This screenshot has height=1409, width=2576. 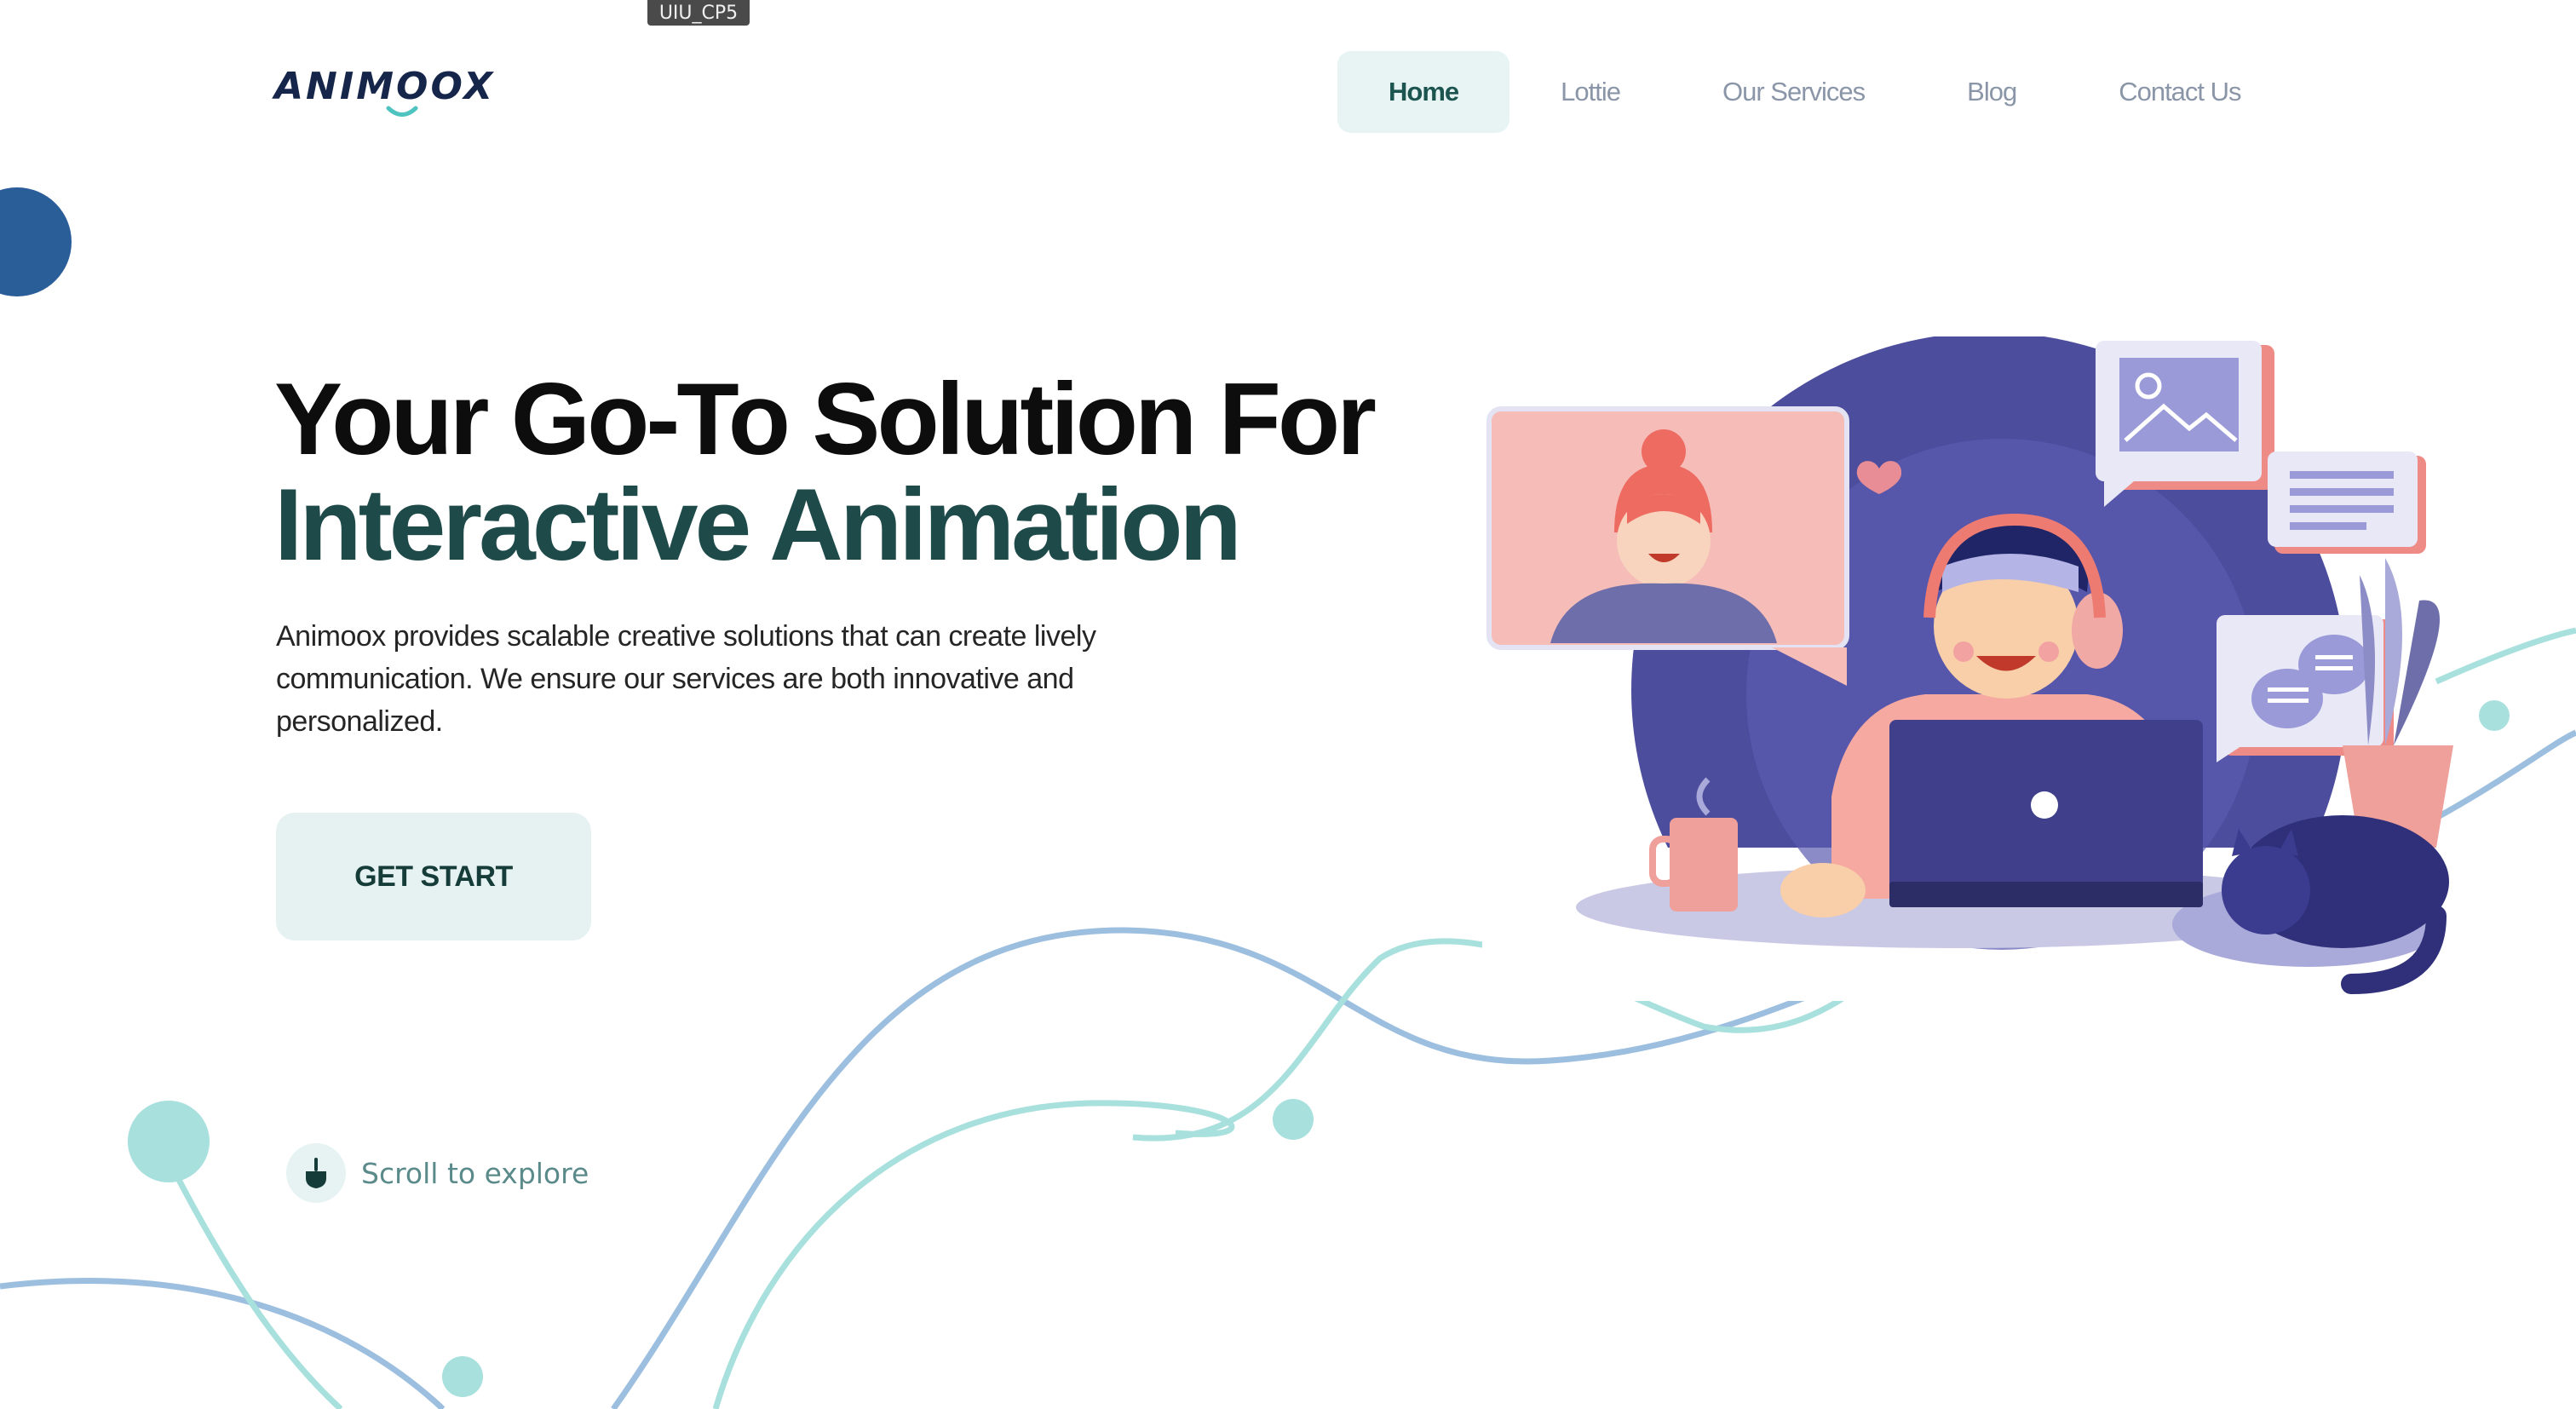 I want to click on scroll-to-explore: Scroll to explore, so click(x=437, y=1173).